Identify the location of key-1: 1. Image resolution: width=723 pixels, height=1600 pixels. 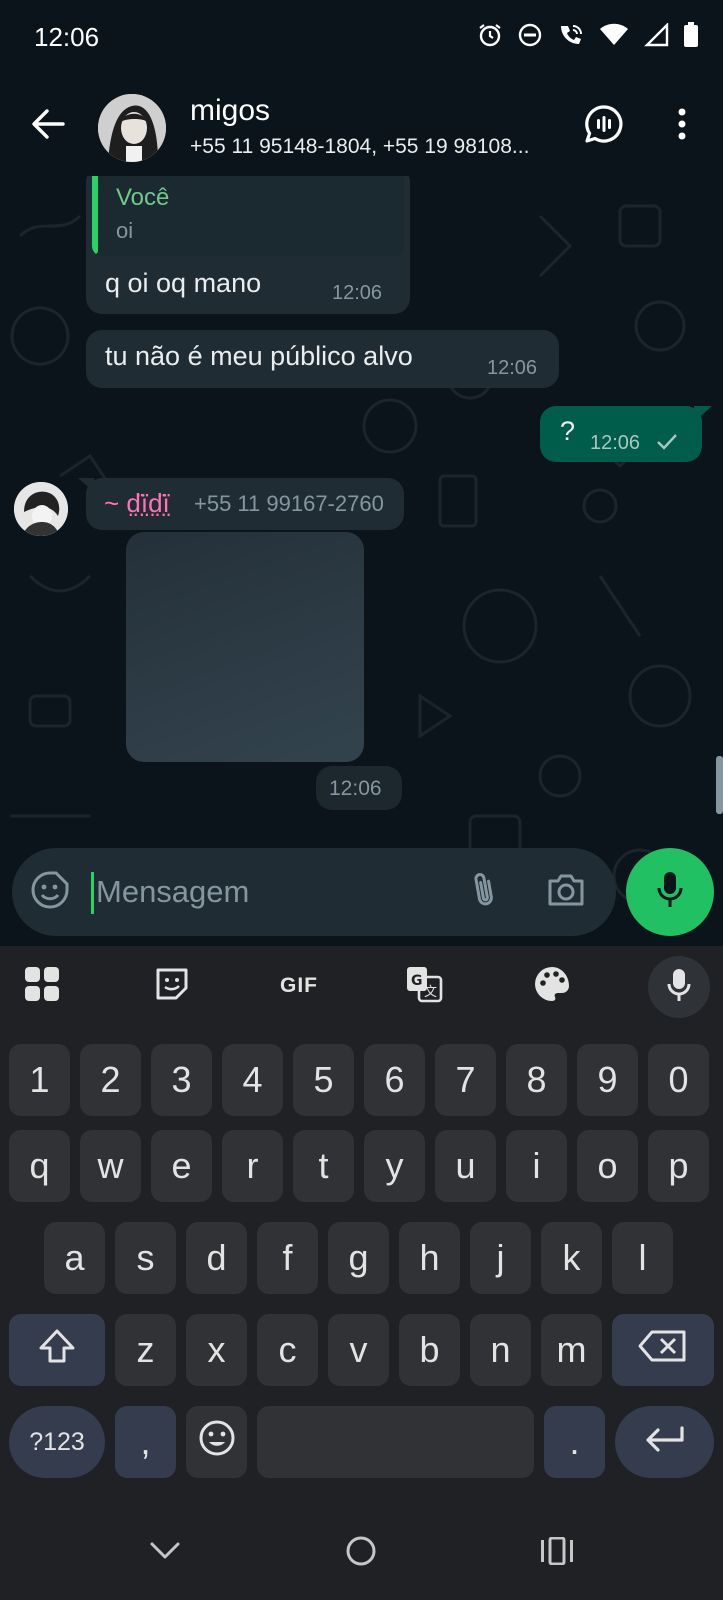
(39, 1080).